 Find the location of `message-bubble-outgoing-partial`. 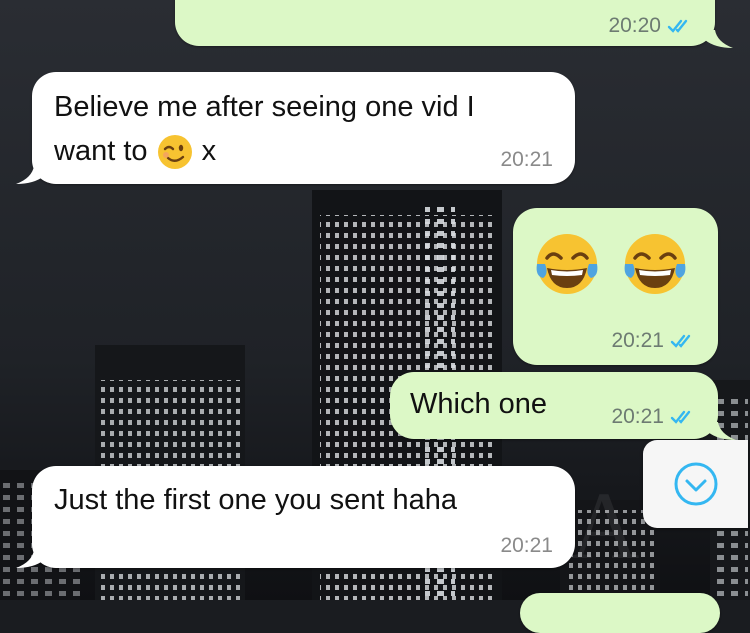

message-bubble-outgoing-partial is located at coordinates (620, 613).